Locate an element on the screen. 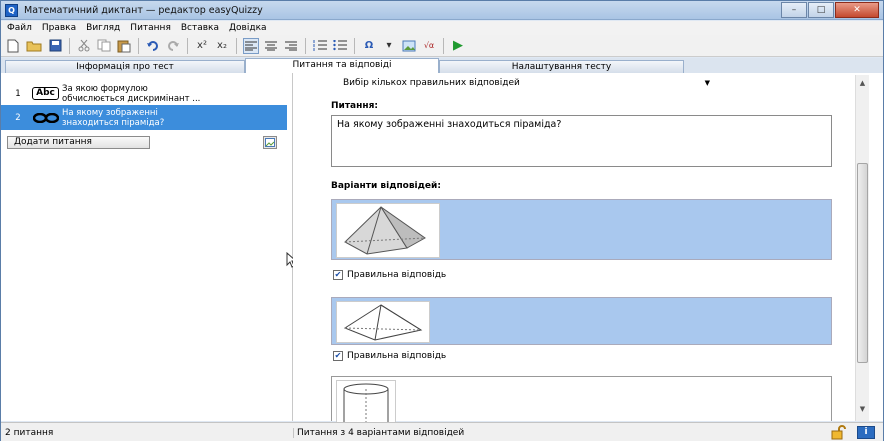  question-number: 1 is located at coordinates (18, 93).